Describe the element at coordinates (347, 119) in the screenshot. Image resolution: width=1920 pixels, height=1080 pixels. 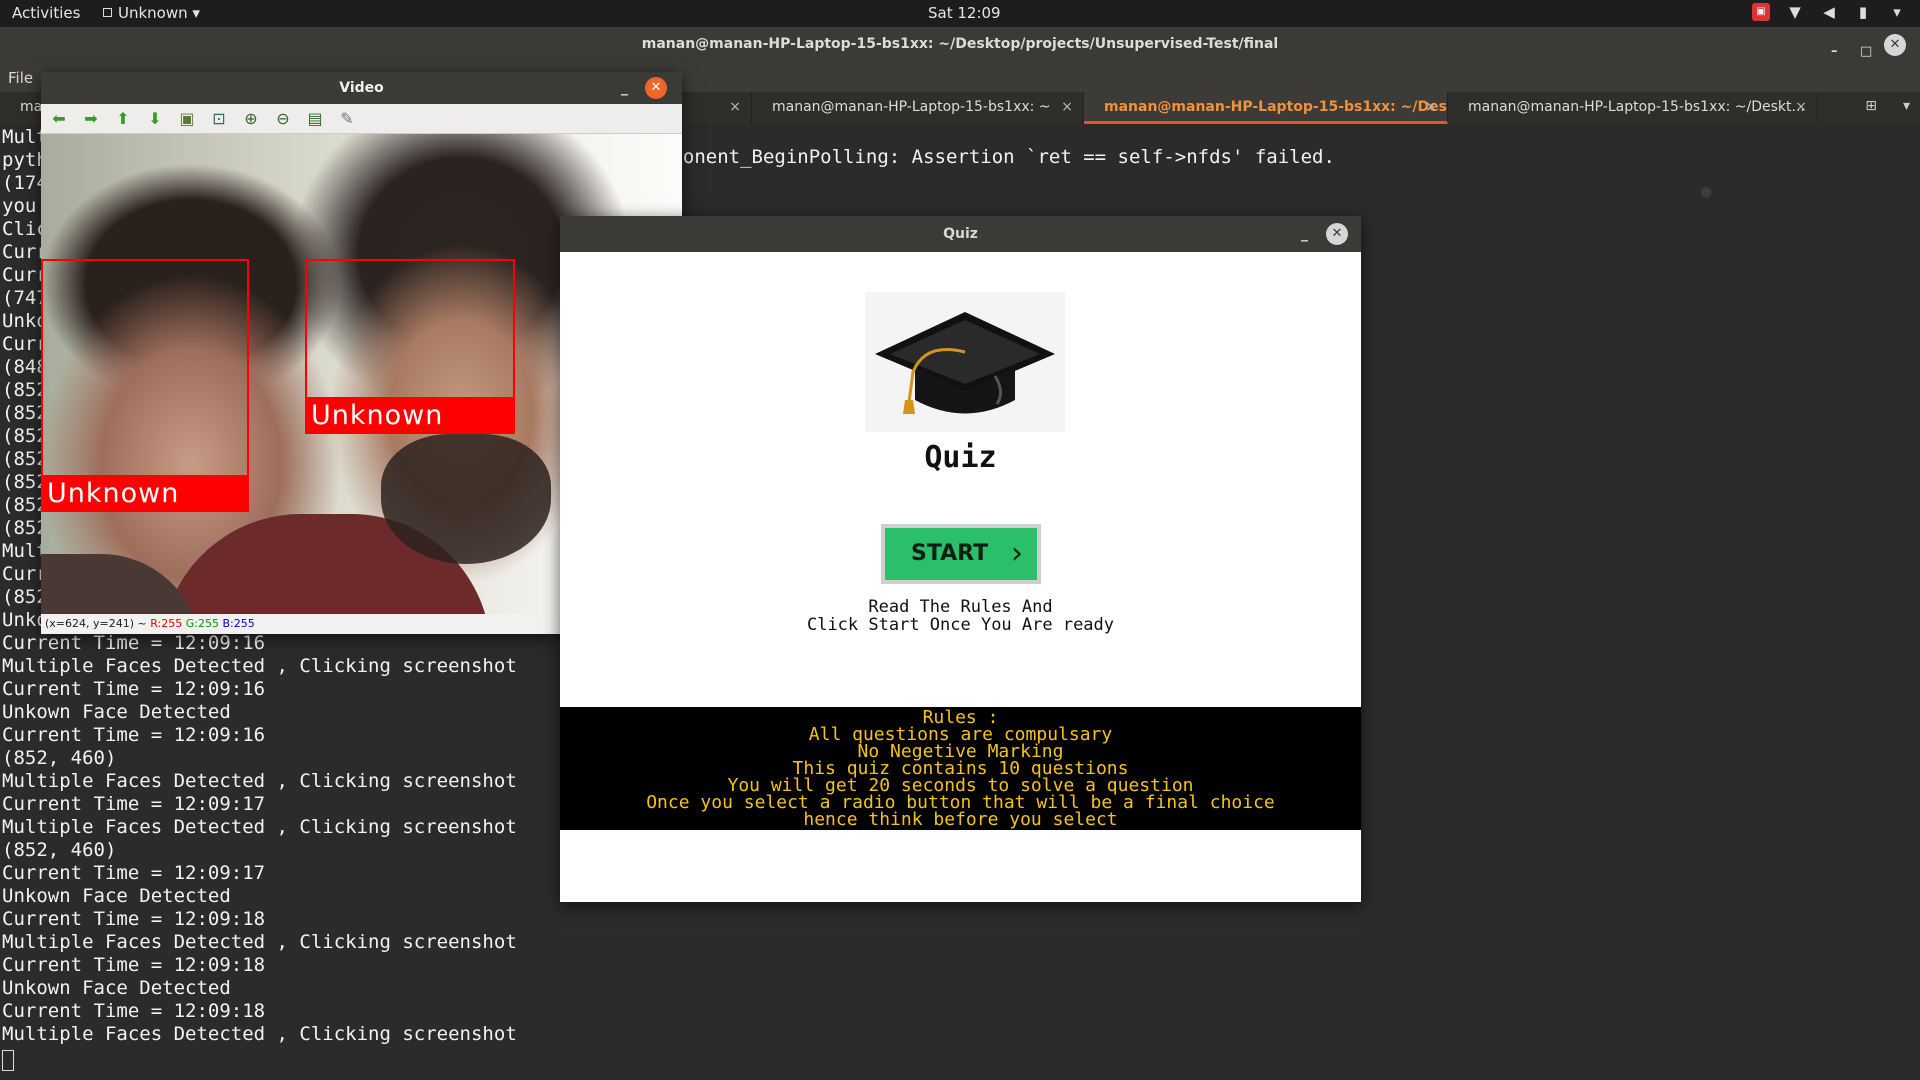
I see `properties-icon: ✎` at that location.